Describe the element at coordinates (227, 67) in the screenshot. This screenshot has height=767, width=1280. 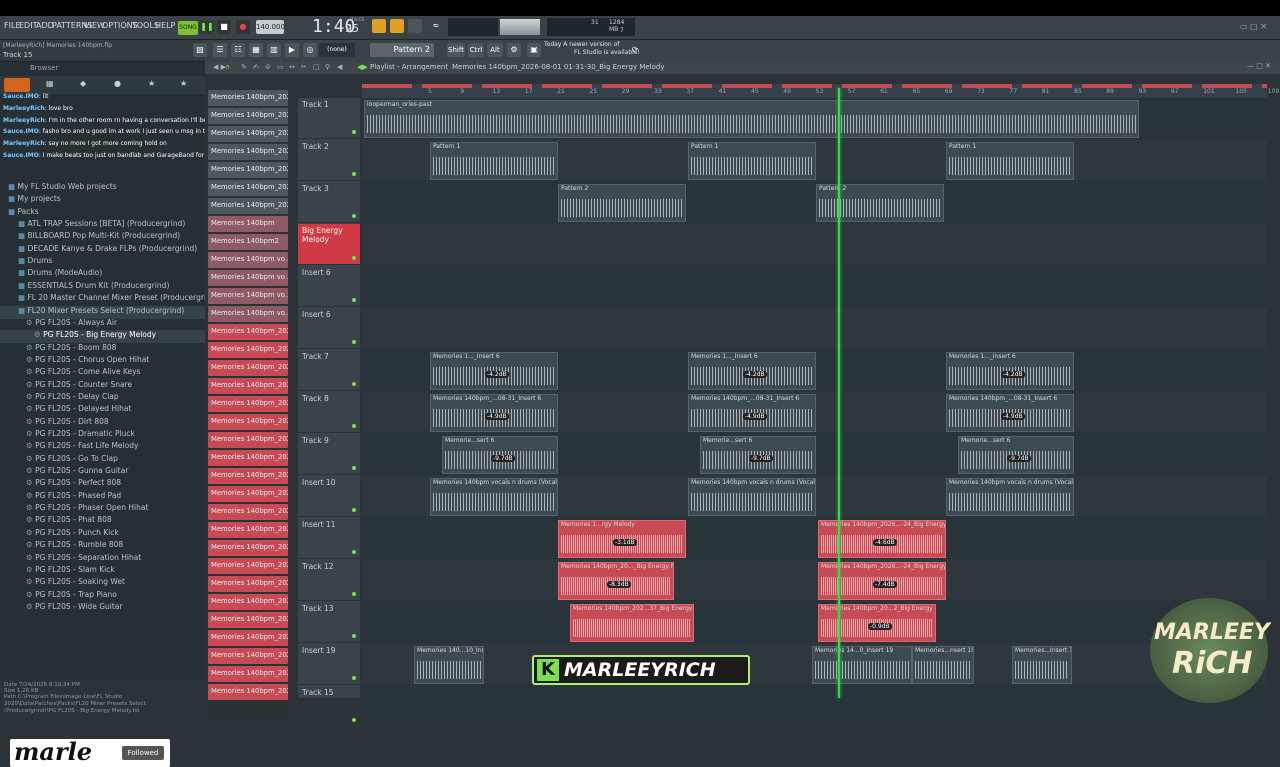
I see `magnet-icon: ∩` at that location.